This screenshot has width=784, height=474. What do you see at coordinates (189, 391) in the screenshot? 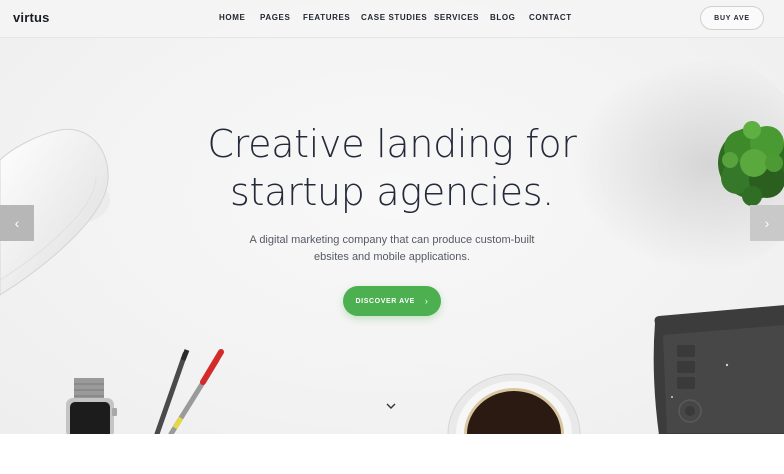
I see `pens-image` at bounding box center [189, 391].